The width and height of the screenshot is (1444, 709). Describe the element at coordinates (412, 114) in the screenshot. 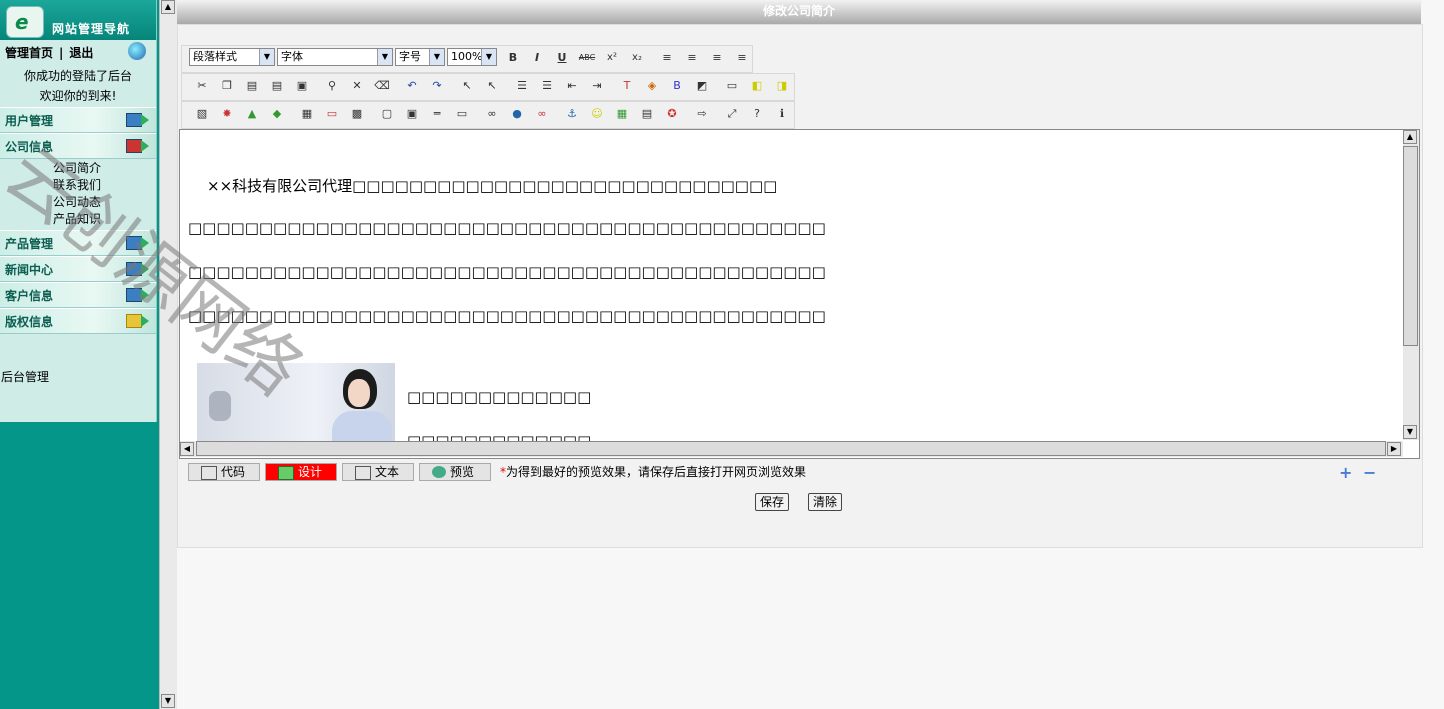

I see `iframe-icon: ▣` at that location.